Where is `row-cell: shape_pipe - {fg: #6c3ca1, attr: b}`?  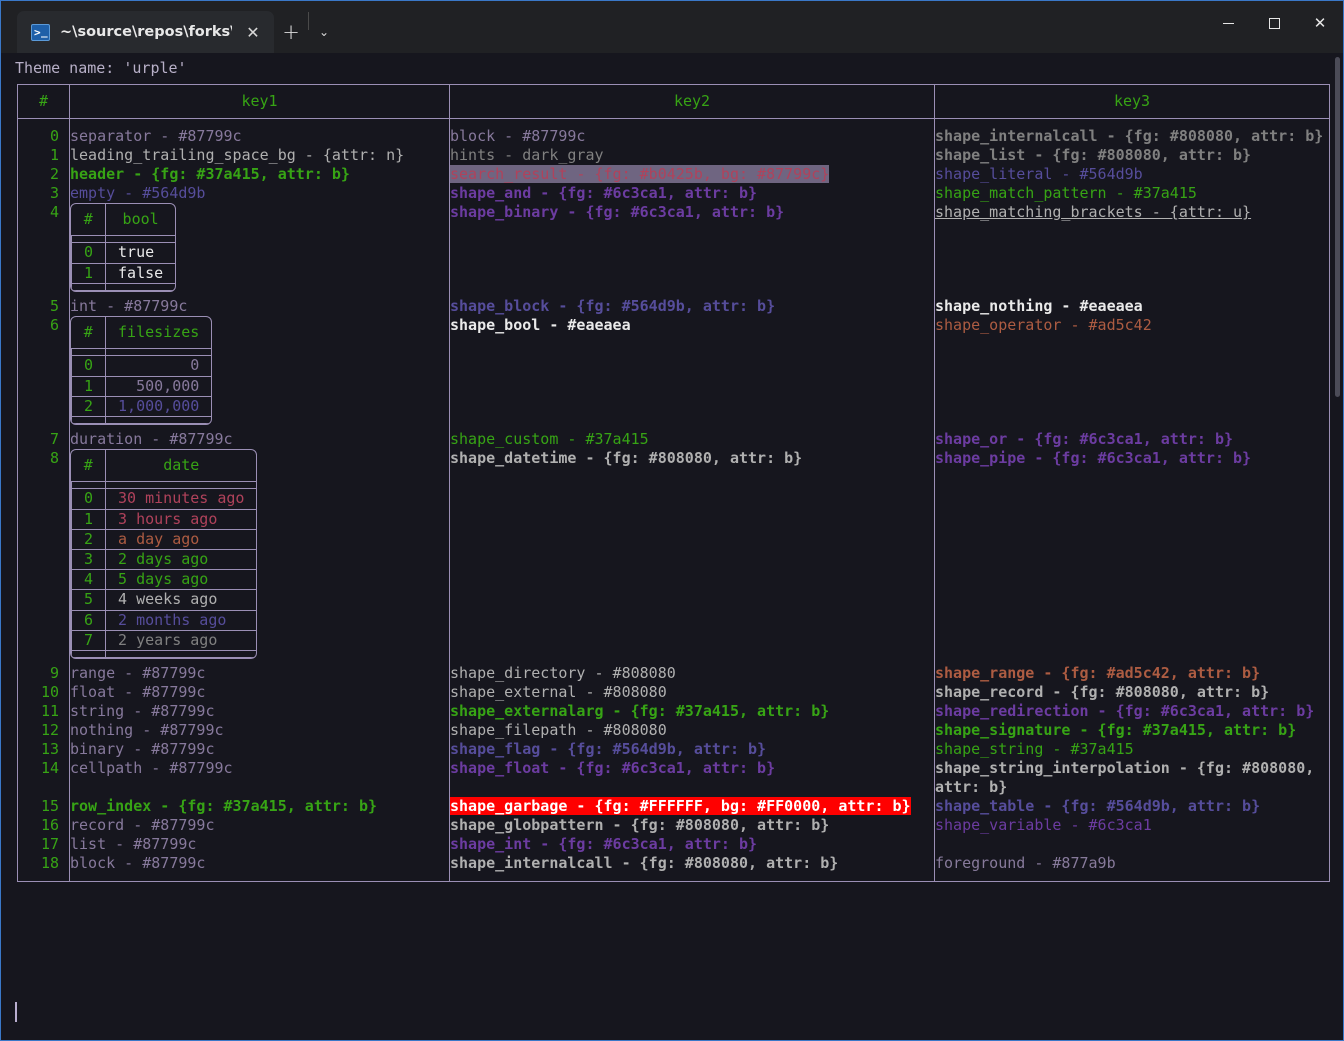
row-cell: shape_pipe - {fg: #6c3ca1, attr: b} is located at coordinates (1132, 556).